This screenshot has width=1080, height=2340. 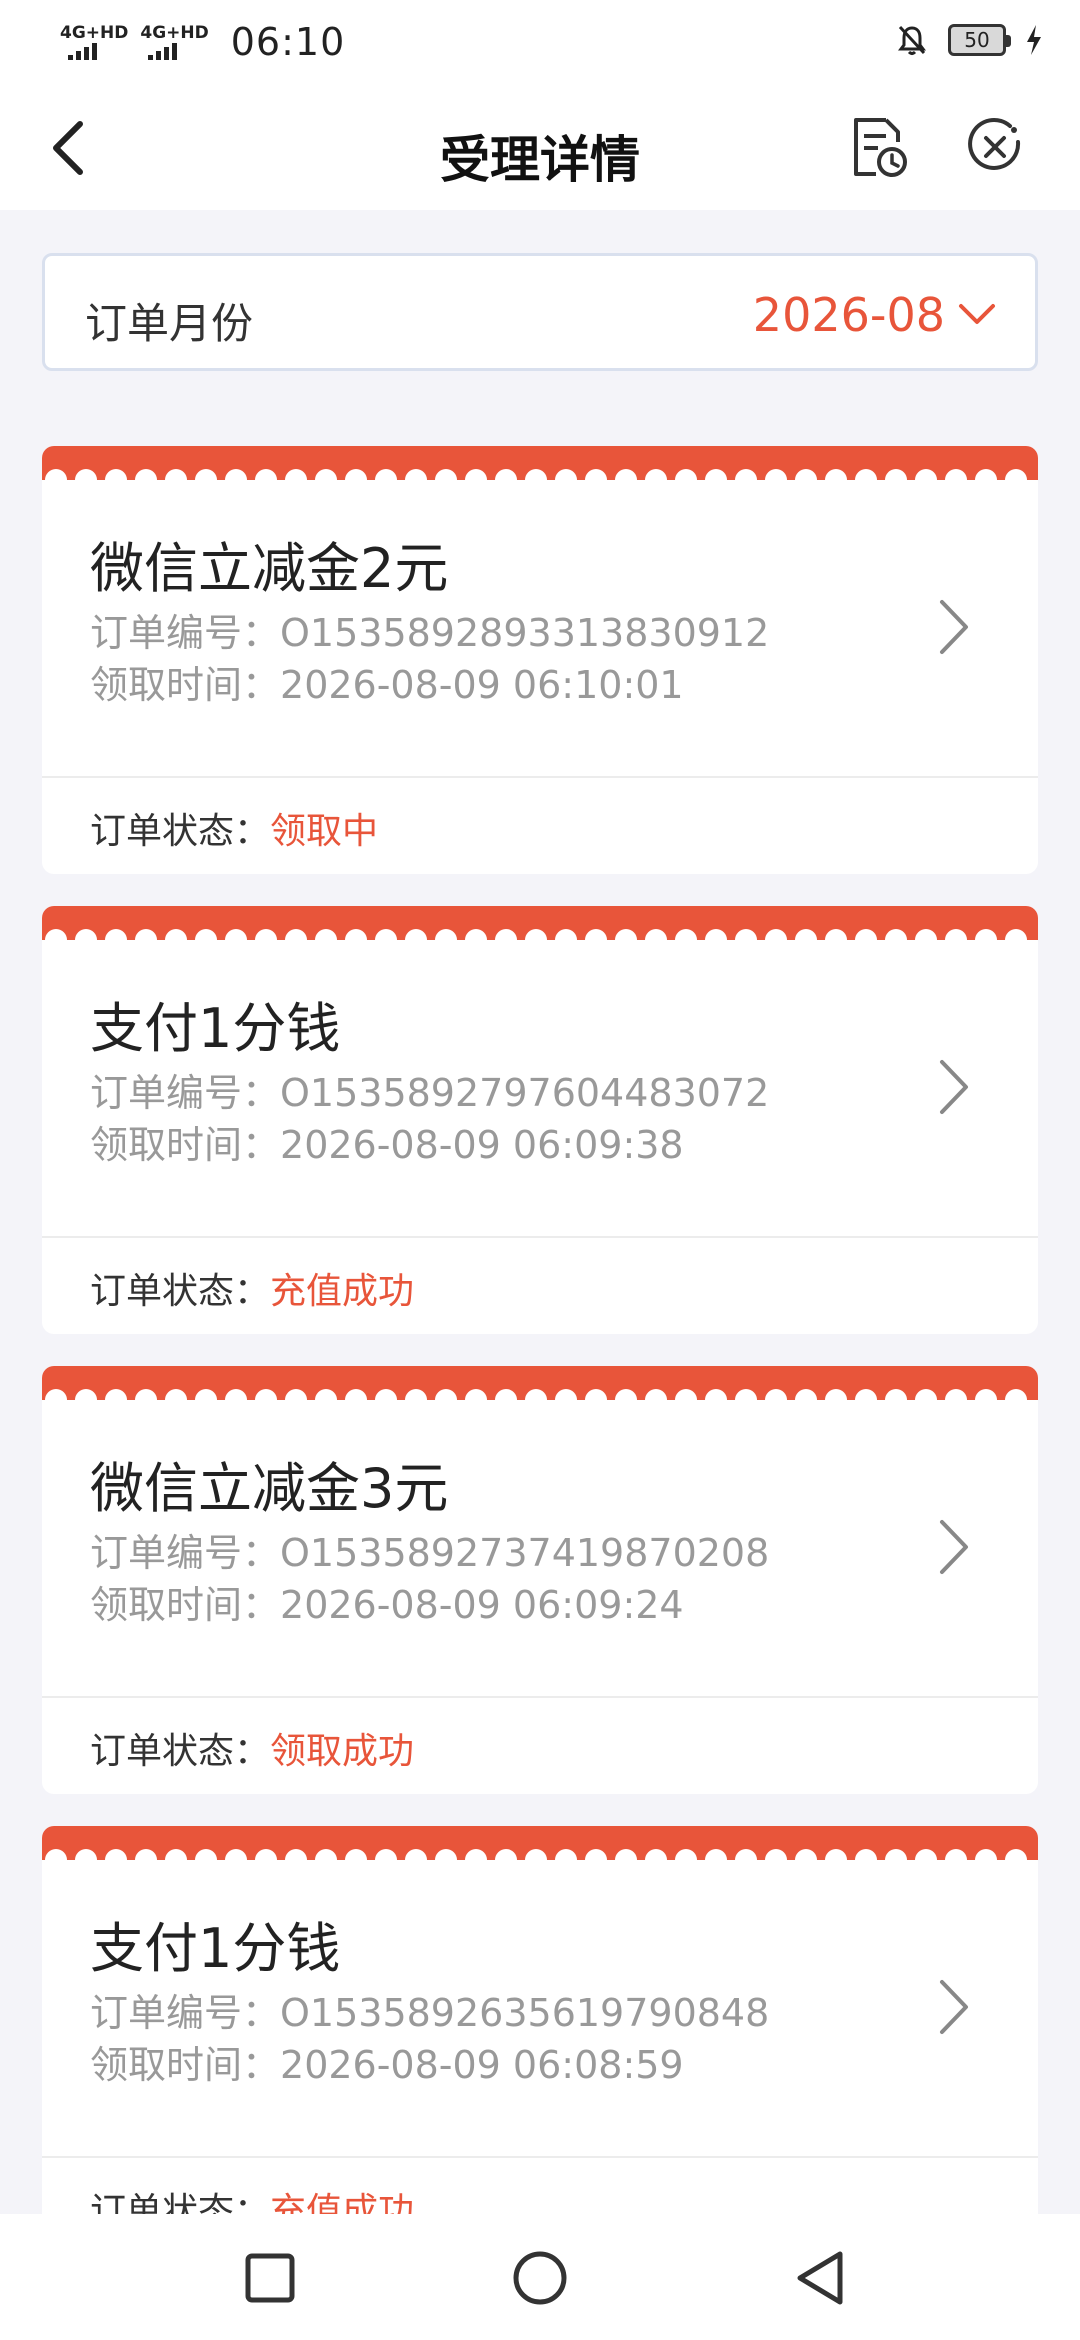 What do you see at coordinates (977, 314) in the screenshot?
I see `chevron-down-icon` at bounding box center [977, 314].